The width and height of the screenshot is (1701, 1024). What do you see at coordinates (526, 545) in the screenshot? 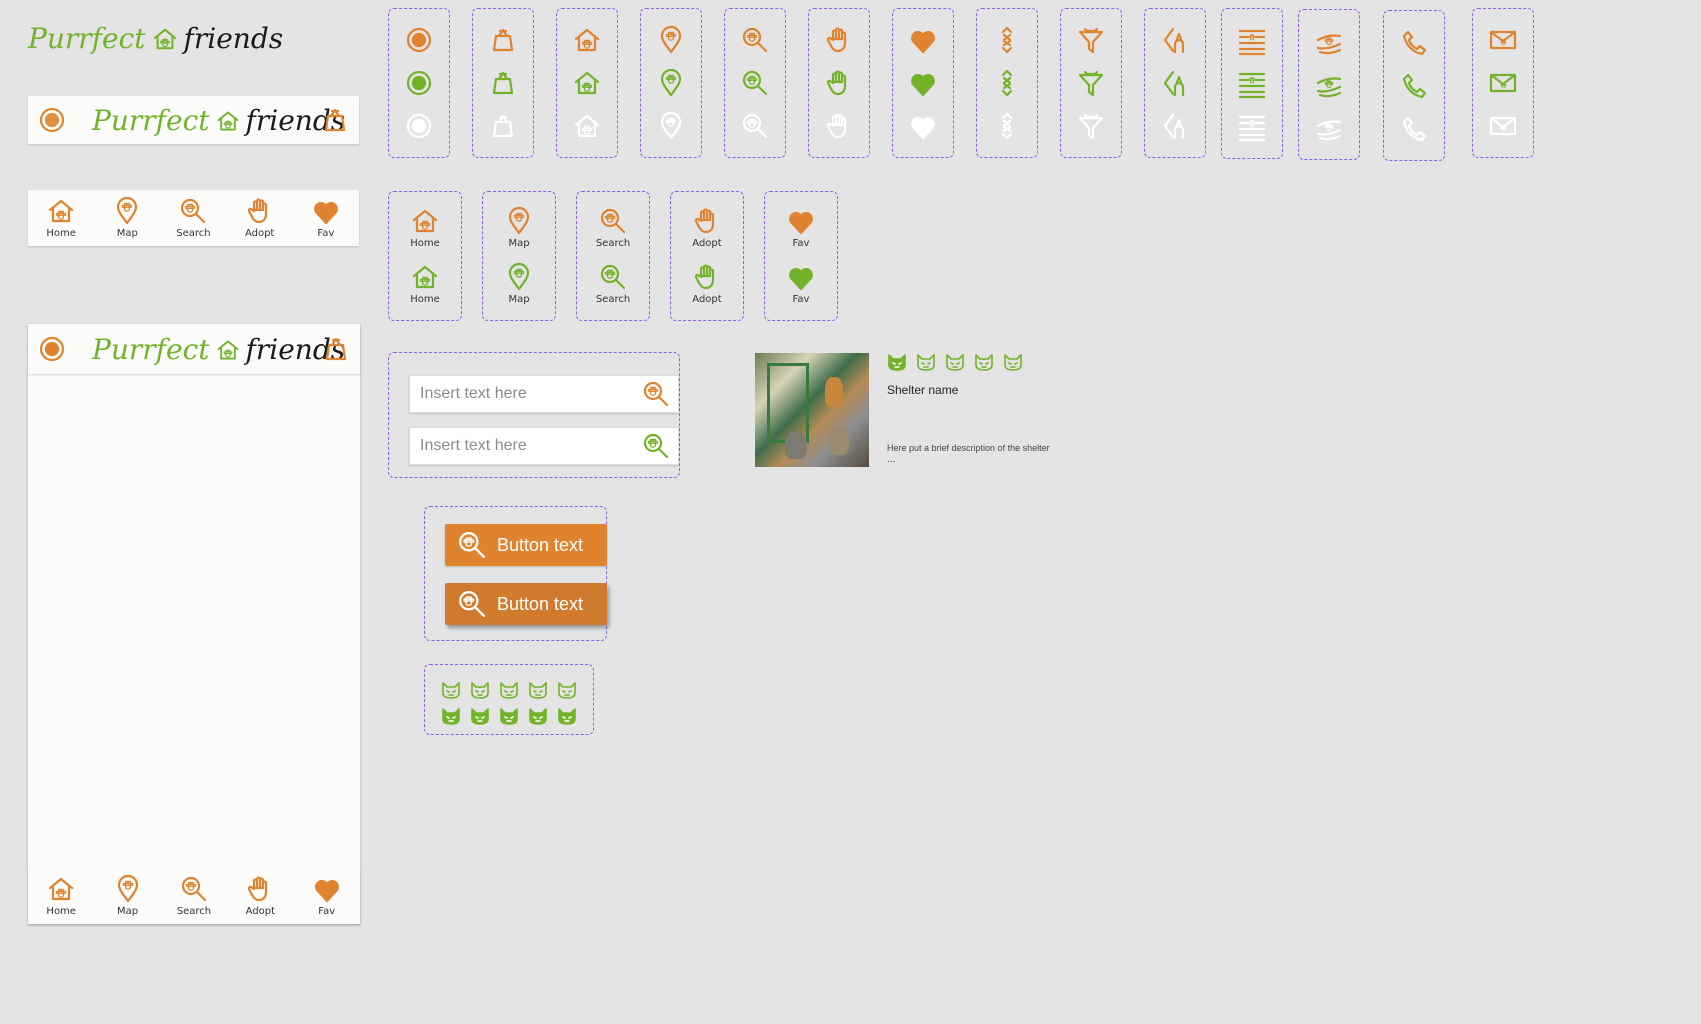
I see `search-button: Button text` at bounding box center [526, 545].